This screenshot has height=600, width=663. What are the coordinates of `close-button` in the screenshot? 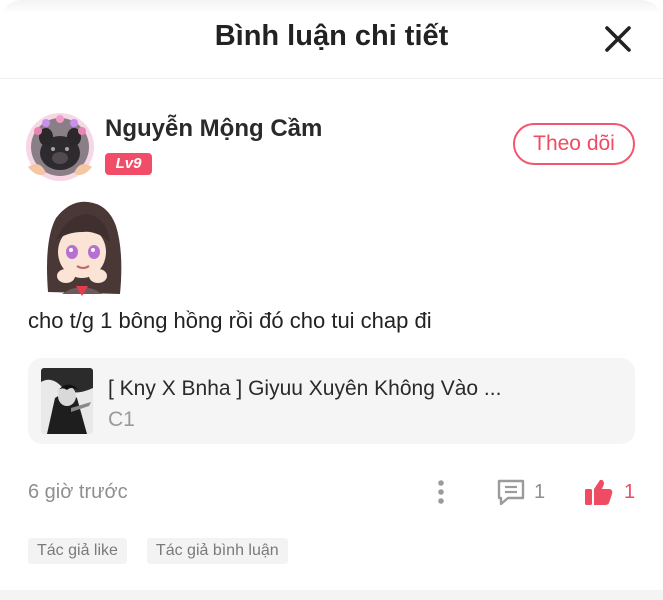 It's located at (618, 39).